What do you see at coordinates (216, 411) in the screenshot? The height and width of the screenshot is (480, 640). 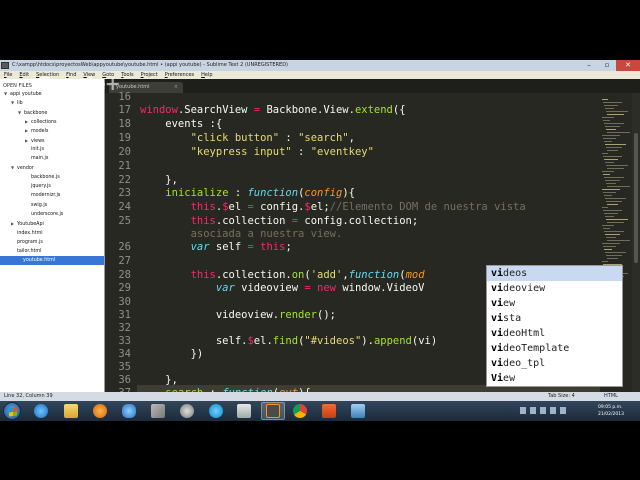 I see `skype-icon` at bounding box center [216, 411].